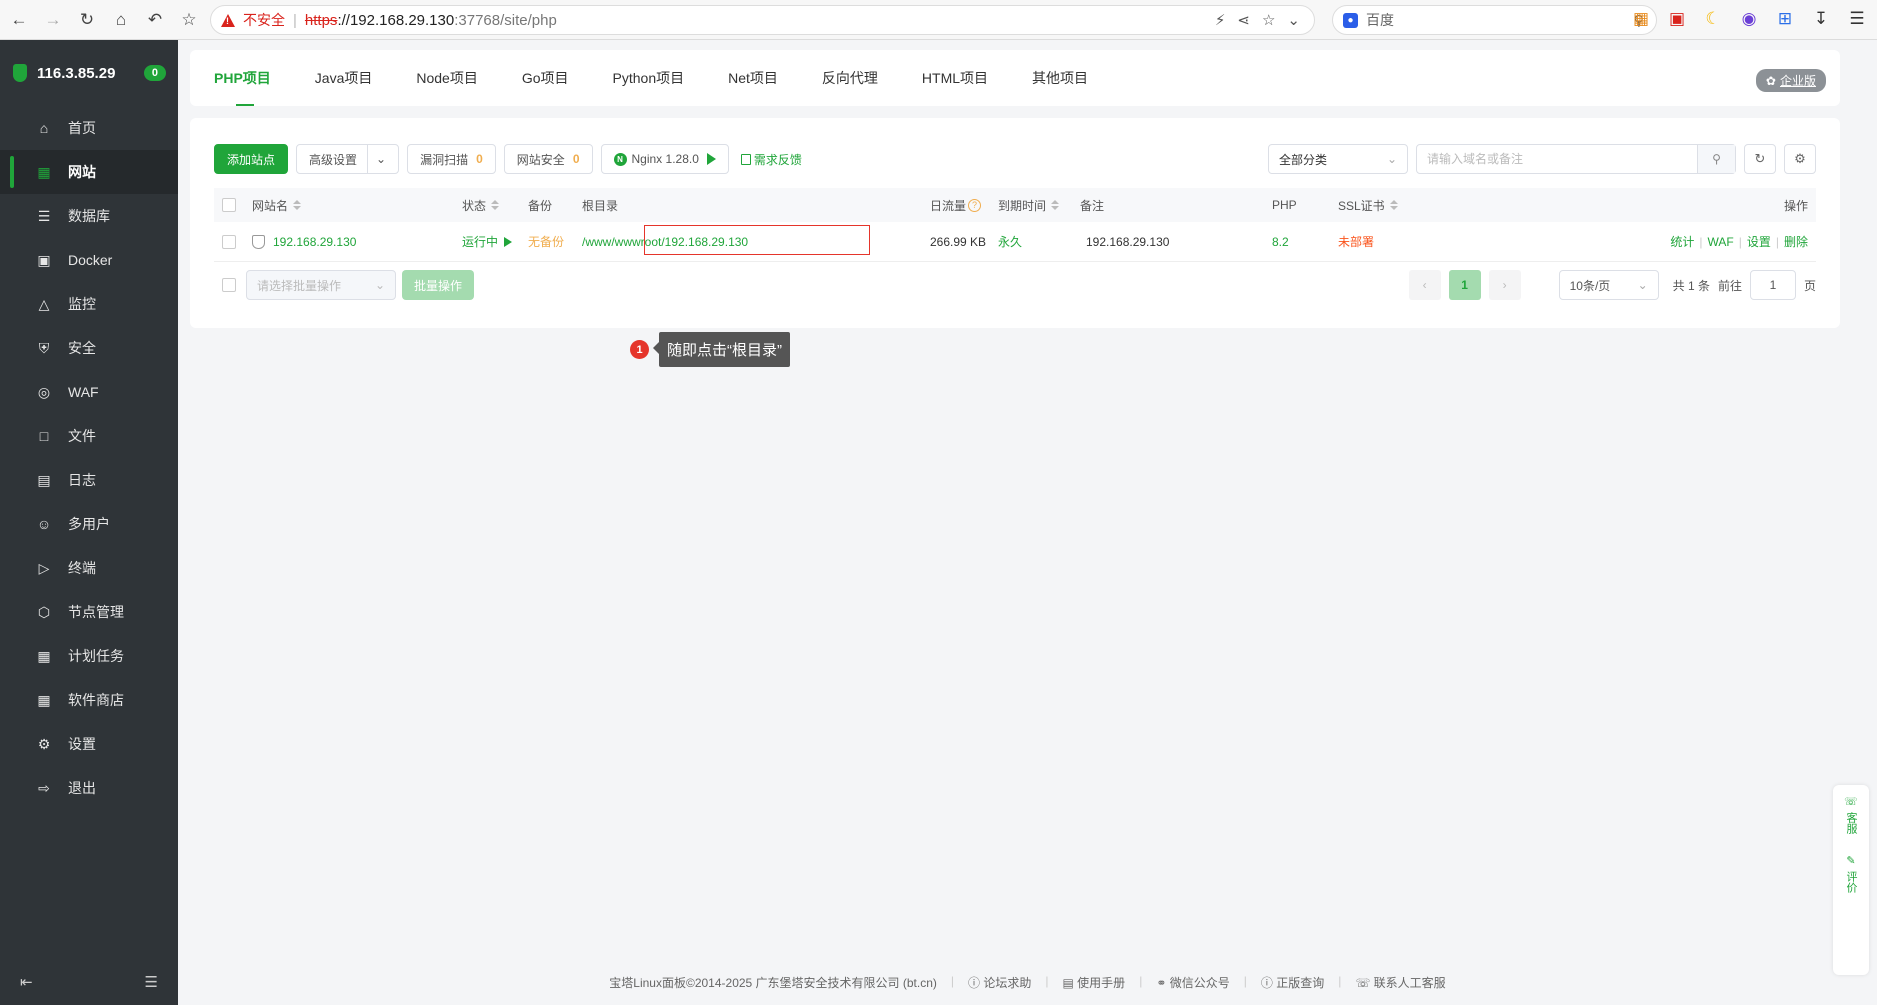 This screenshot has height=1005, width=1877. I want to click on manual-link: ▤ 使用手册, so click(1094, 982).